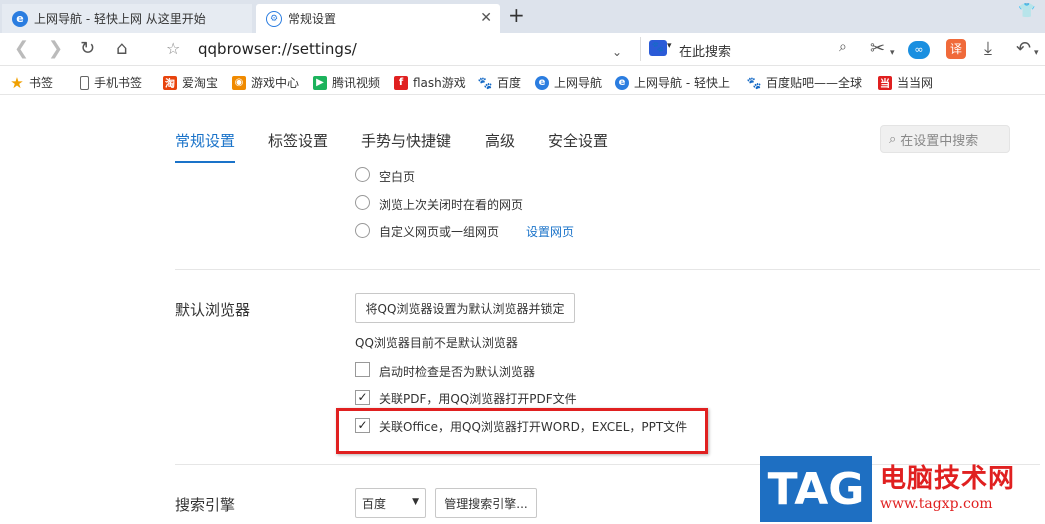  Describe the element at coordinates (362, 230) in the screenshot. I see `radio-custom-pages` at that location.